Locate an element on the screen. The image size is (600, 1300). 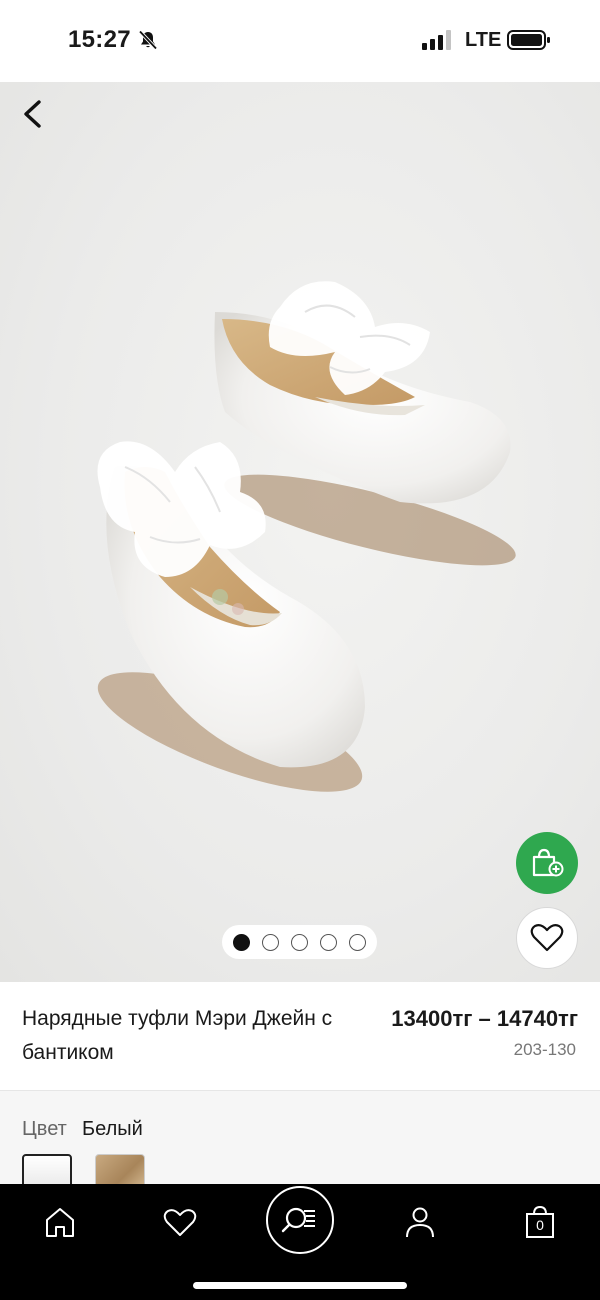
cart-add-icon is located at coordinates (548, 862).